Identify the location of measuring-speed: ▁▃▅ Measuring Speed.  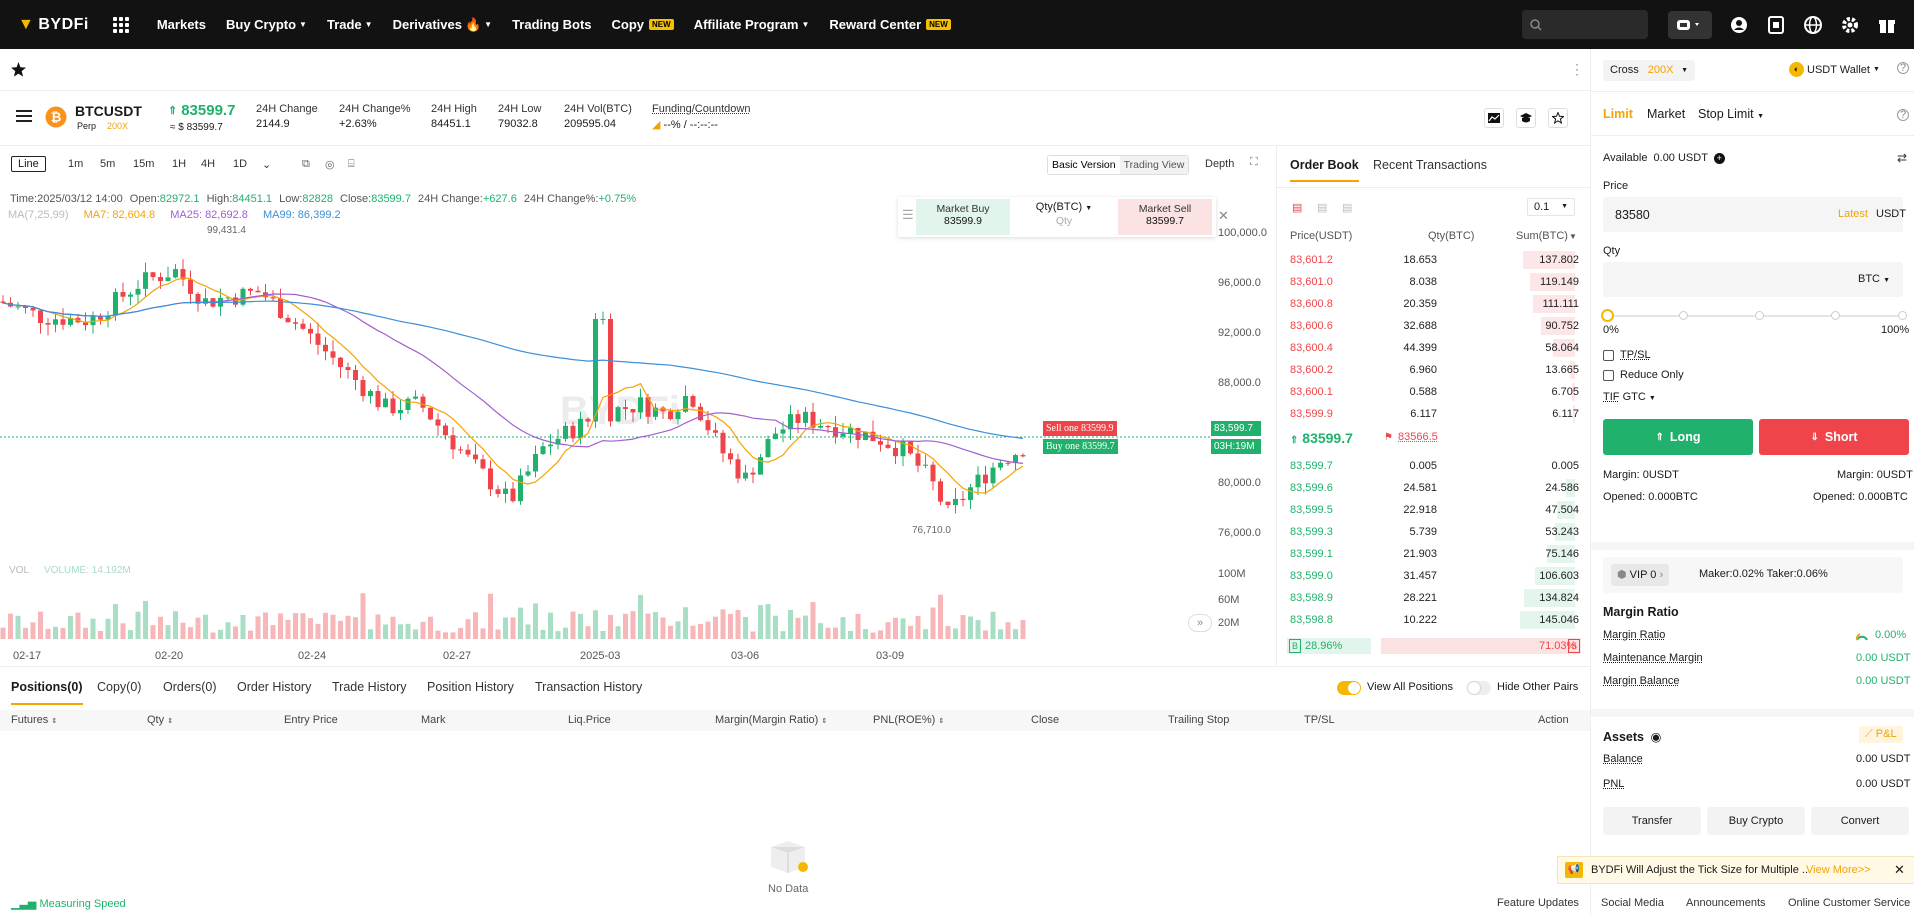
(68, 903).